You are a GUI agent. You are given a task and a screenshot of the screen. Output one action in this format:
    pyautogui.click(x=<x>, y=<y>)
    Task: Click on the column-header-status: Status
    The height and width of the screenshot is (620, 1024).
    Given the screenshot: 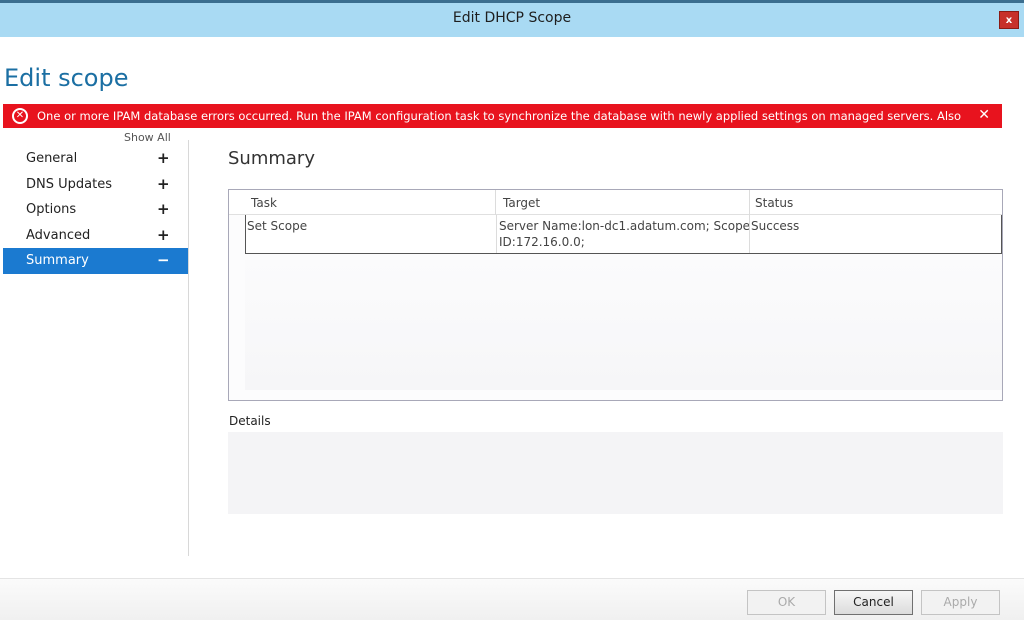 What is the action you would take?
    pyautogui.click(x=774, y=203)
    